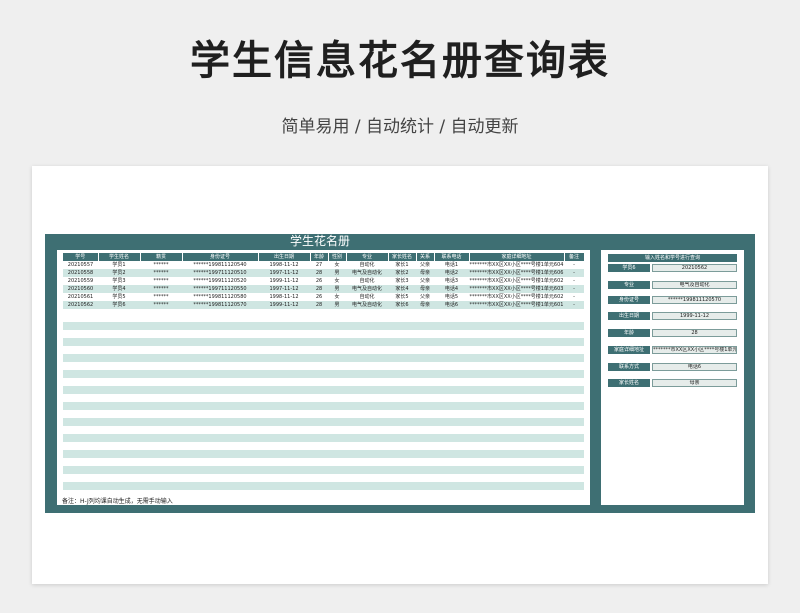 The height and width of the screenshot is (613, 800). Describe the element at coordinates (220, 297) in the screenshot. I see `table-cell: ******199811120580` at that location.